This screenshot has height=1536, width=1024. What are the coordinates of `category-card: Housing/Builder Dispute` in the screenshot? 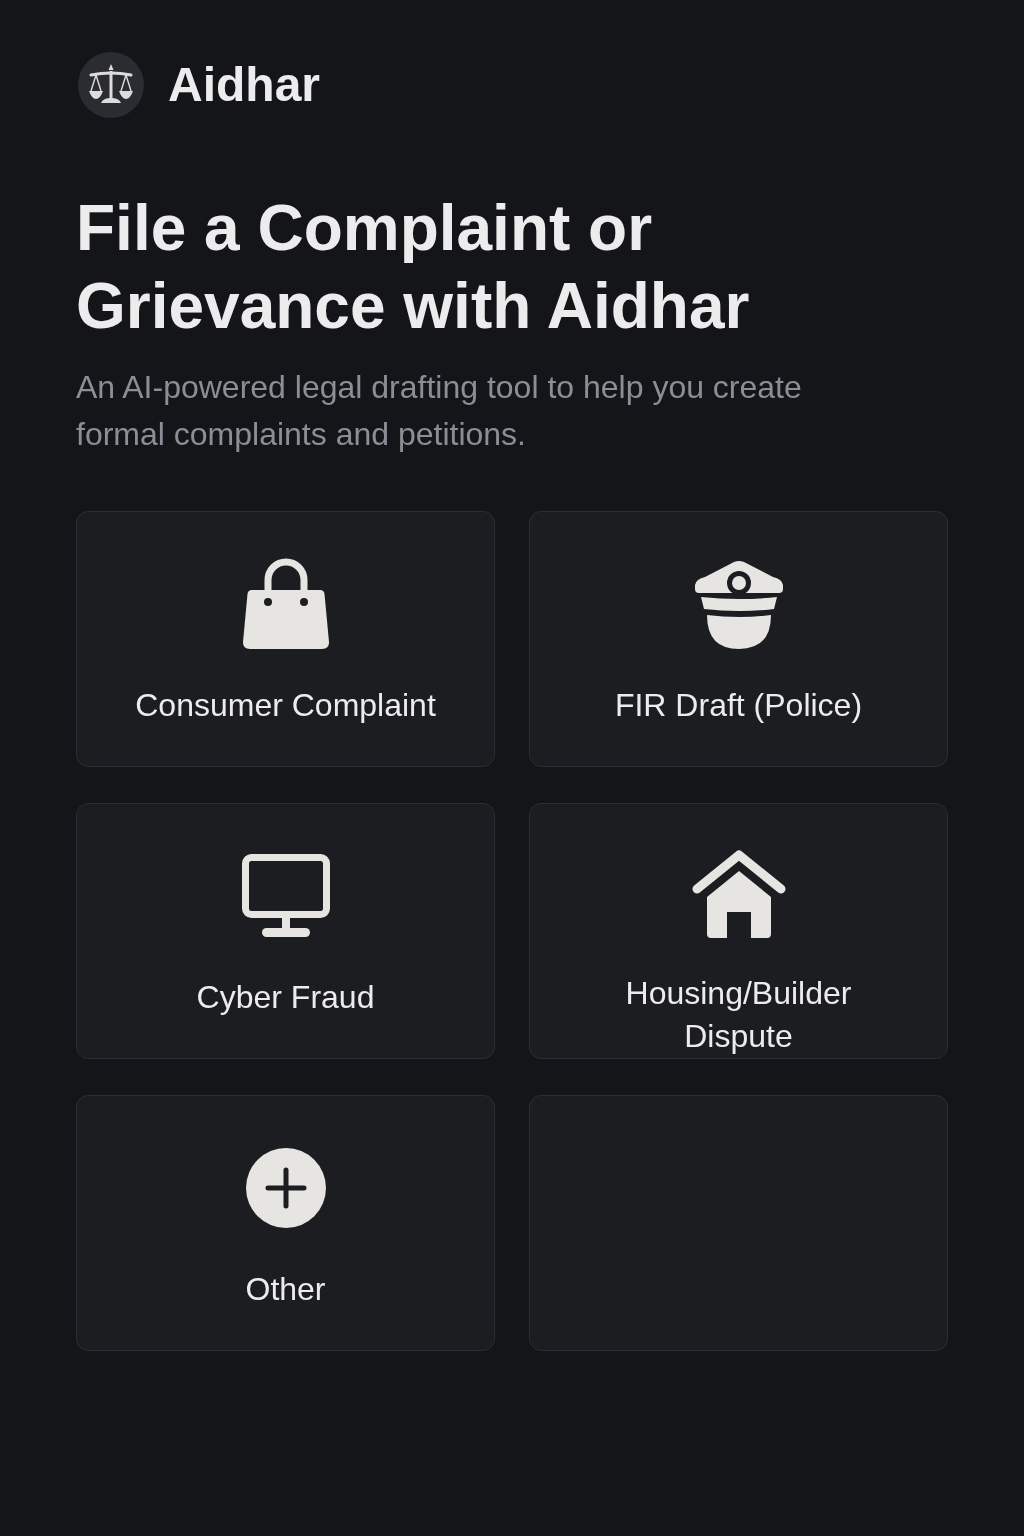 It's located at (738, 931).